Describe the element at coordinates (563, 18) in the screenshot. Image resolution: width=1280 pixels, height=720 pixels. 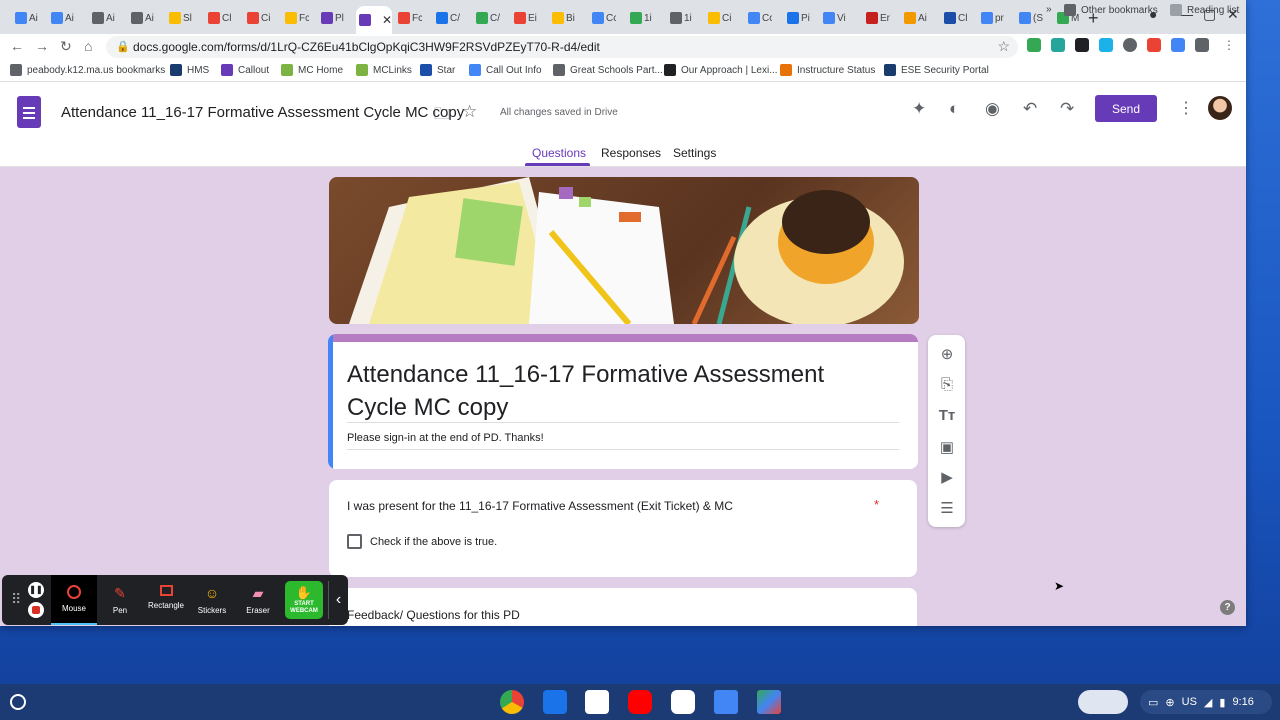
I see `browser-tab: Bi` at that location.